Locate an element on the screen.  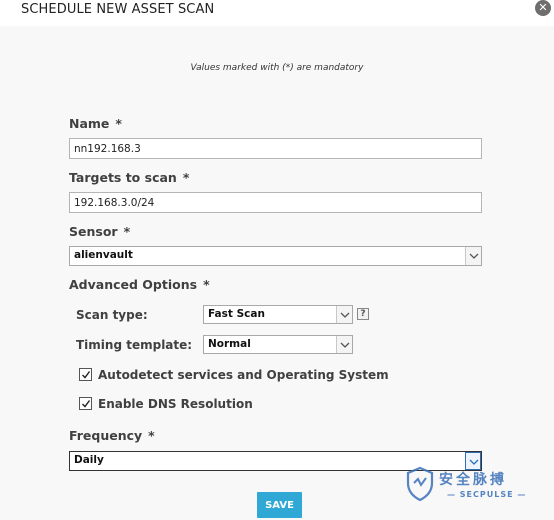
dns-resolution-checkbox is located at coordinates (85, 403).